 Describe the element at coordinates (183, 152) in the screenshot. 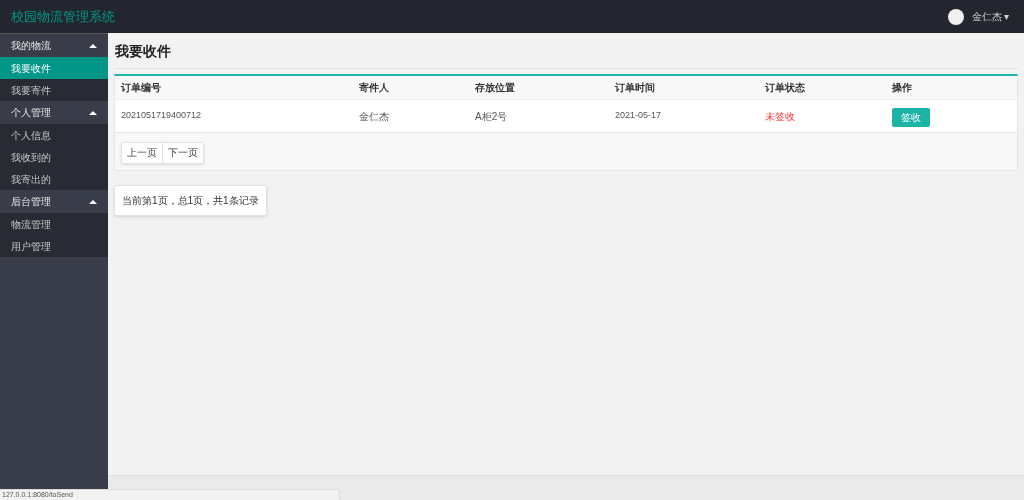

I see `next-page-button: 下一页` at that location.